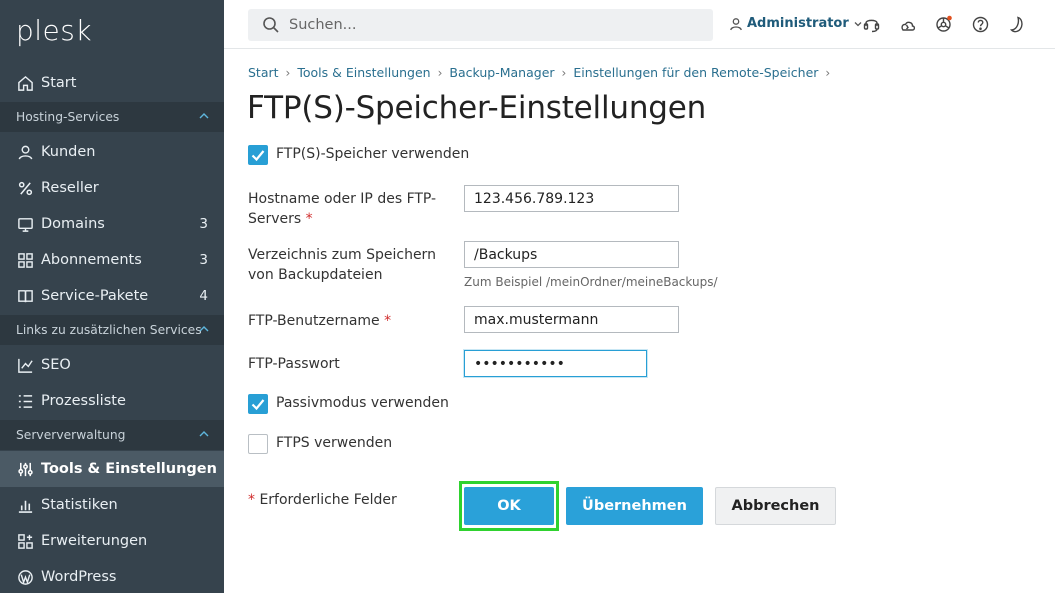 The height and width of the screenshot is (593, 1055). I want to click on username-label-text: FTP-Benutzername, so click(314, 321).